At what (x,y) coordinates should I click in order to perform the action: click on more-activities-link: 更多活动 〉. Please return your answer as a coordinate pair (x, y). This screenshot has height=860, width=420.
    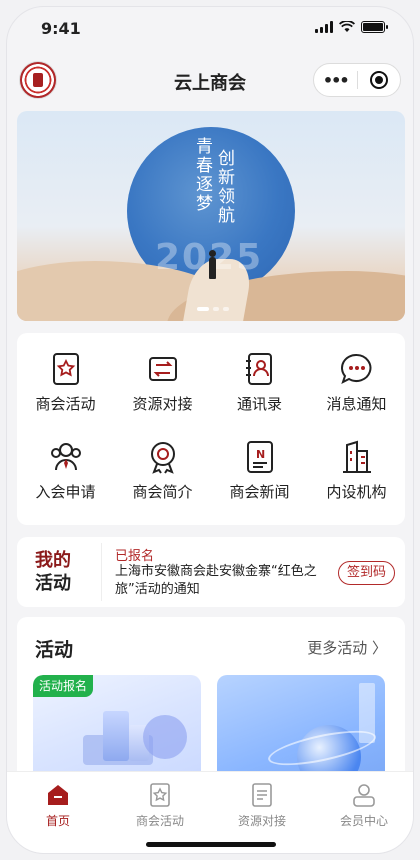
    Looking at the image, I should click on (347, 647).